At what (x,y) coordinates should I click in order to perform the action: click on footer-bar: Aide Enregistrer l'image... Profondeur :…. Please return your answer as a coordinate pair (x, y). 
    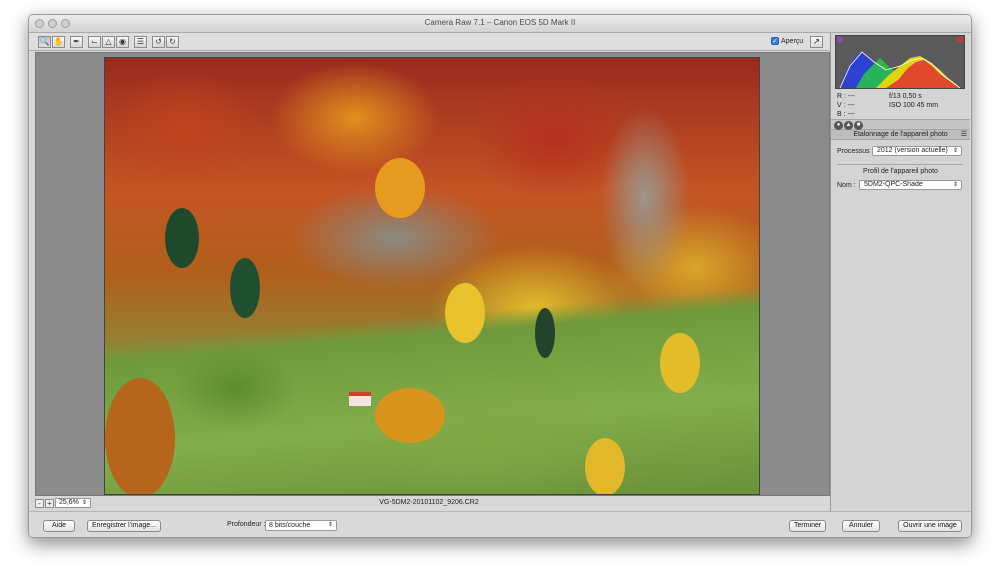
    Looking at the image, I should click on (500, 524).